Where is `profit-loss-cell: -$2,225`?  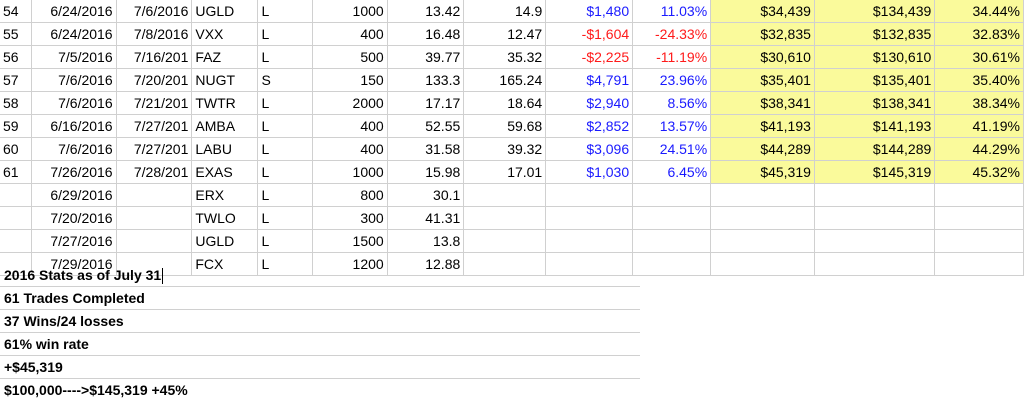
profit-loss-cell: -$2,225 is located at coordinates (589, 57).